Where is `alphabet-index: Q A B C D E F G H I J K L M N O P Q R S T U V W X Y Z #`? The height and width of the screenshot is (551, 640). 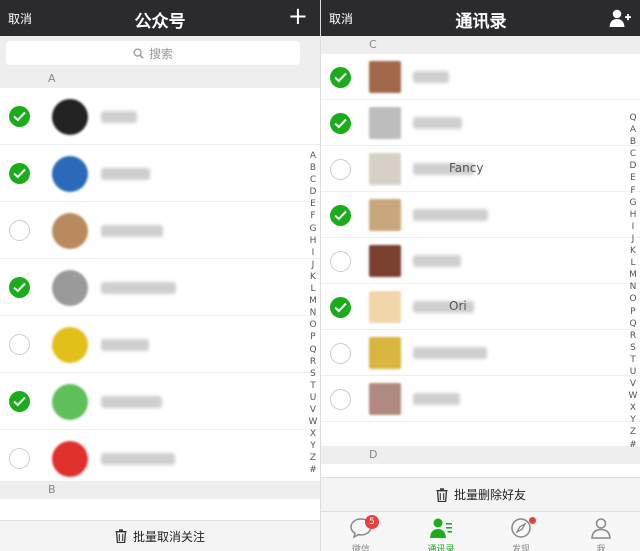 alphabet-index: Q A B C D E F G H I J K L M N O P Q R S T U V W X Y Z # is located at coordinates (633, 281).